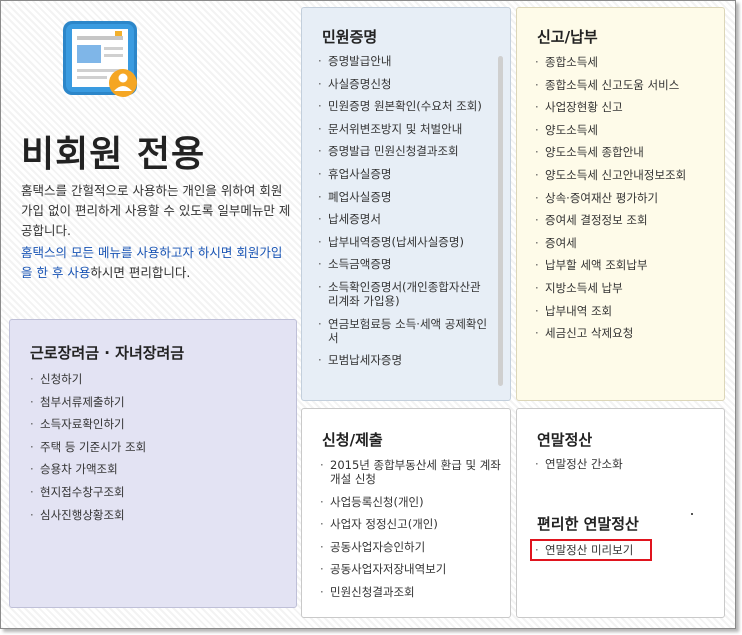 The height and width of the screenshot is (635, 742). Describe the element at coordinates (404, 331) in the screenshot. I see `civil-item-pension-deduction: 연금보험료등 소득·세액 공제확인서` at that location.